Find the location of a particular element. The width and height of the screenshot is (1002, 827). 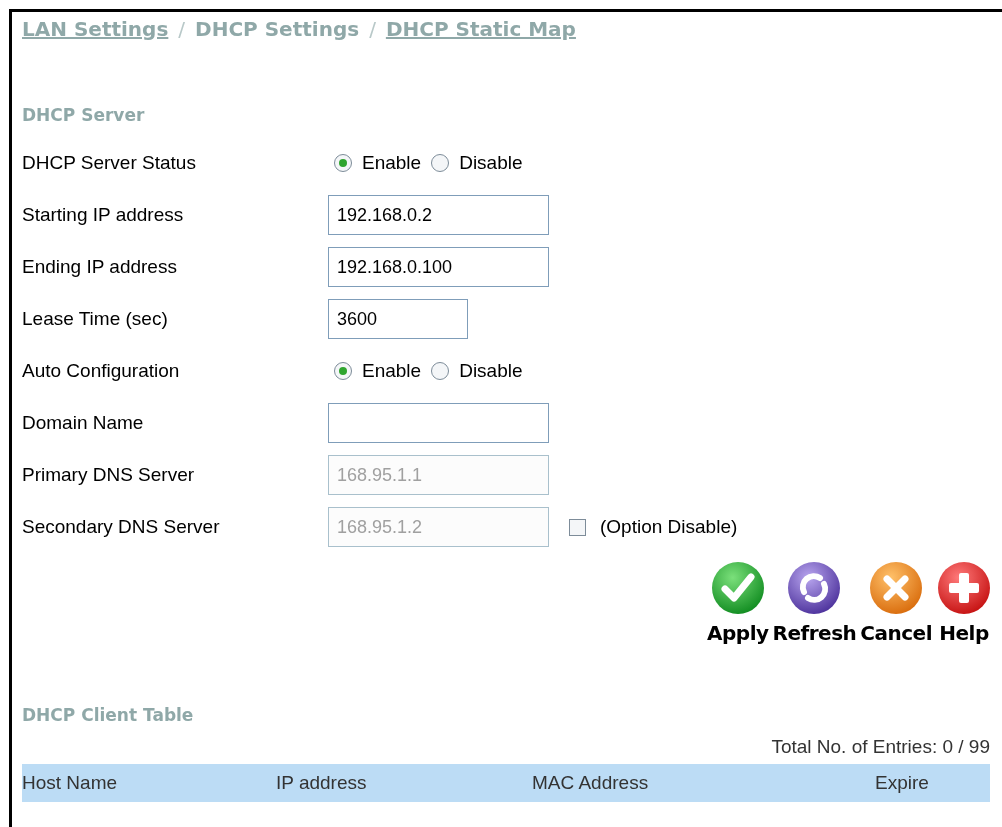

refresh-icon is located at coordinates (814, 588).